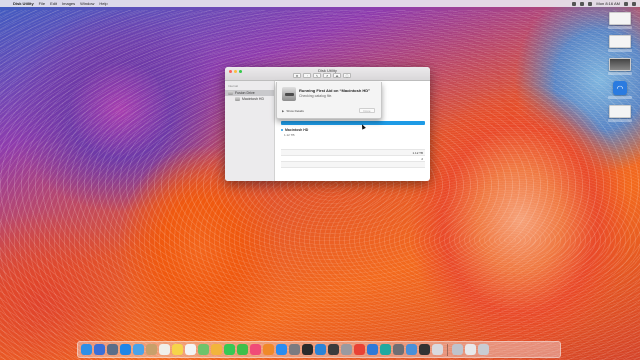 The width and height of the screenshot is (640, 360). Describe the element at coordinates (112, 349) in the screenshot. I see `launchpad-rocket-icon` at that location.